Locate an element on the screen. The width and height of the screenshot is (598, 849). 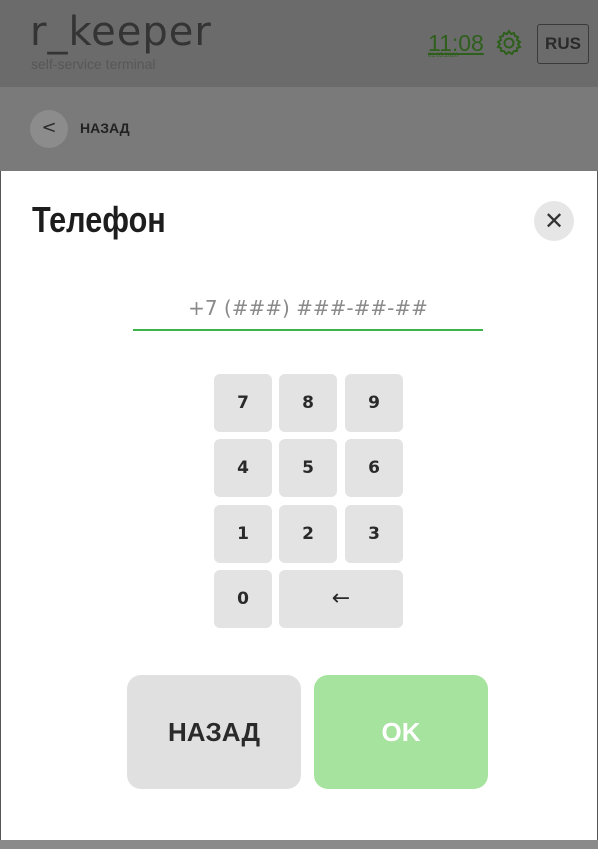
app-logo-subtitle: self-service terminal is located at coordinates (93, 64).